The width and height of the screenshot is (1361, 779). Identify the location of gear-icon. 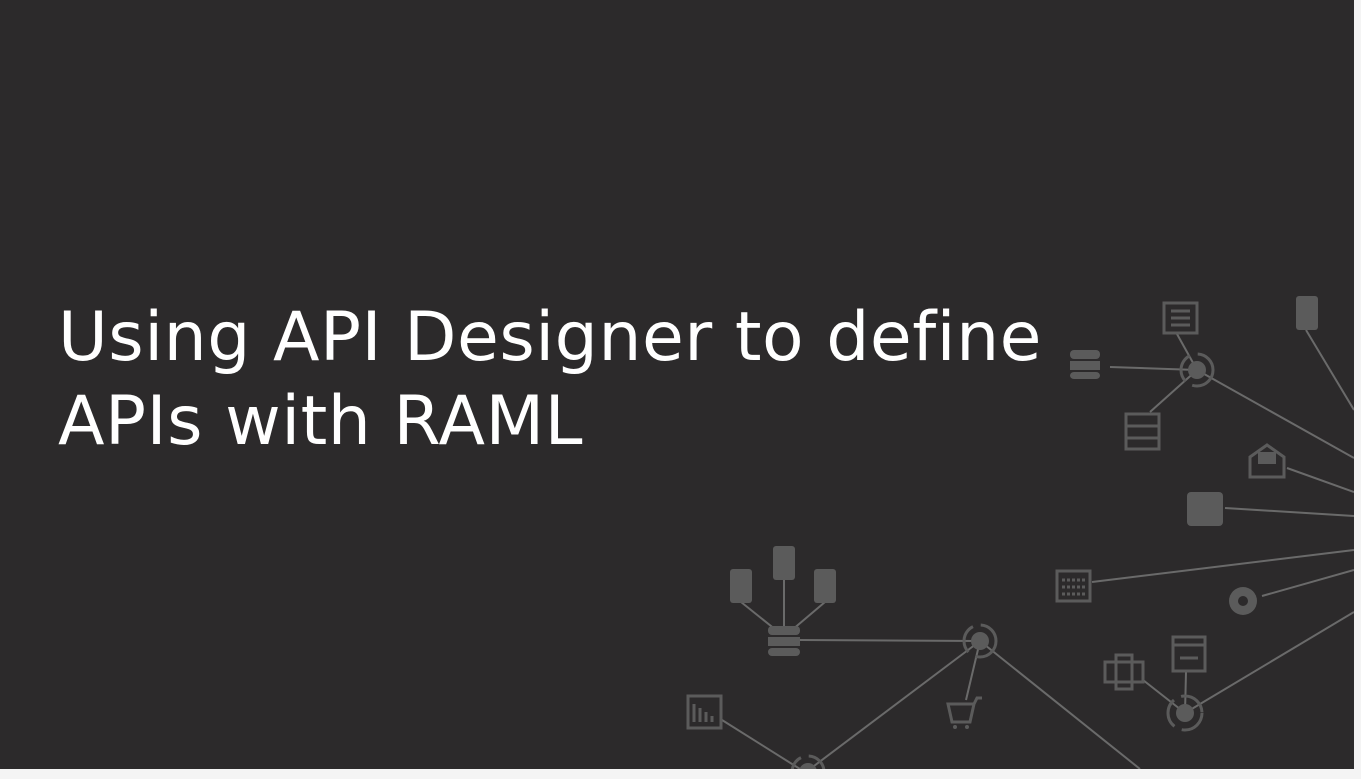
(1243, 601).